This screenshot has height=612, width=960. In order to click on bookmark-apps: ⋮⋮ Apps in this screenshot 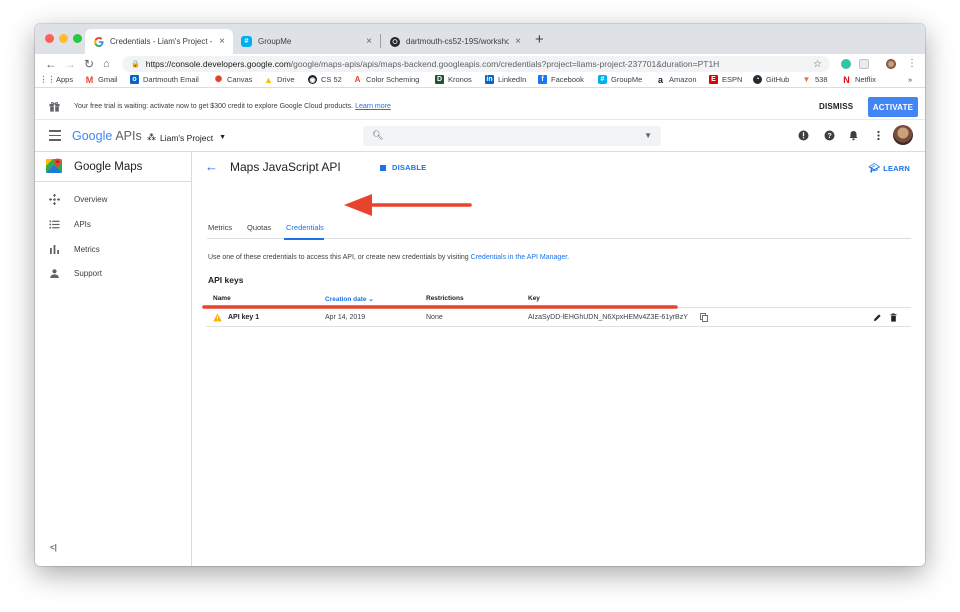, I will do `click(57, 79)`.